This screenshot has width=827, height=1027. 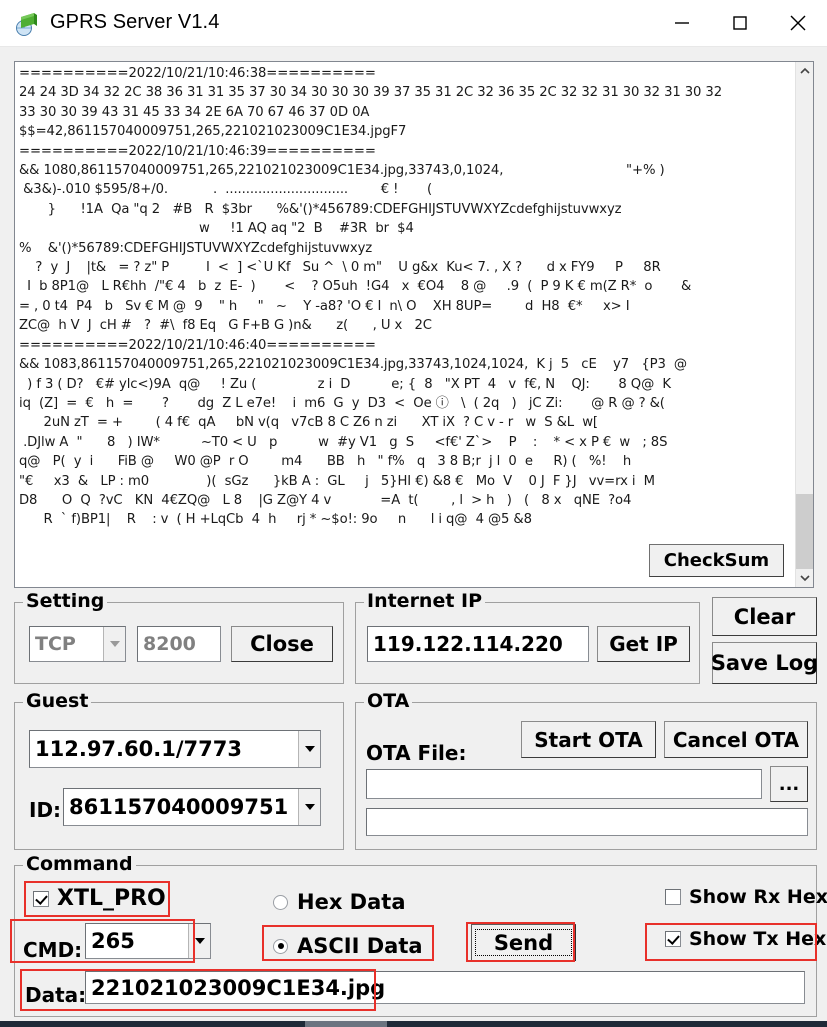 What do you see at coordinates (55, 644) in the screenshot?
I see `protocol-select-value: TCP` at bounding box center [55, 644].